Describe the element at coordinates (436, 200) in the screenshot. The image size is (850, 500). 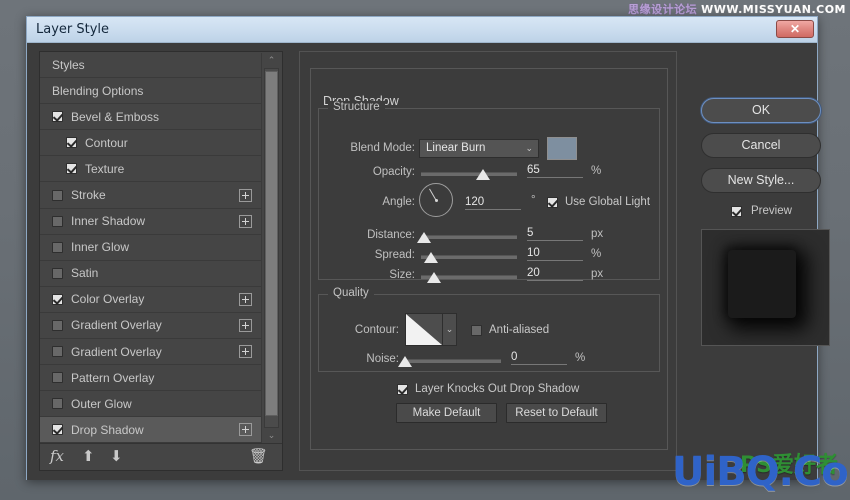
I see `angle-dial` at that location.